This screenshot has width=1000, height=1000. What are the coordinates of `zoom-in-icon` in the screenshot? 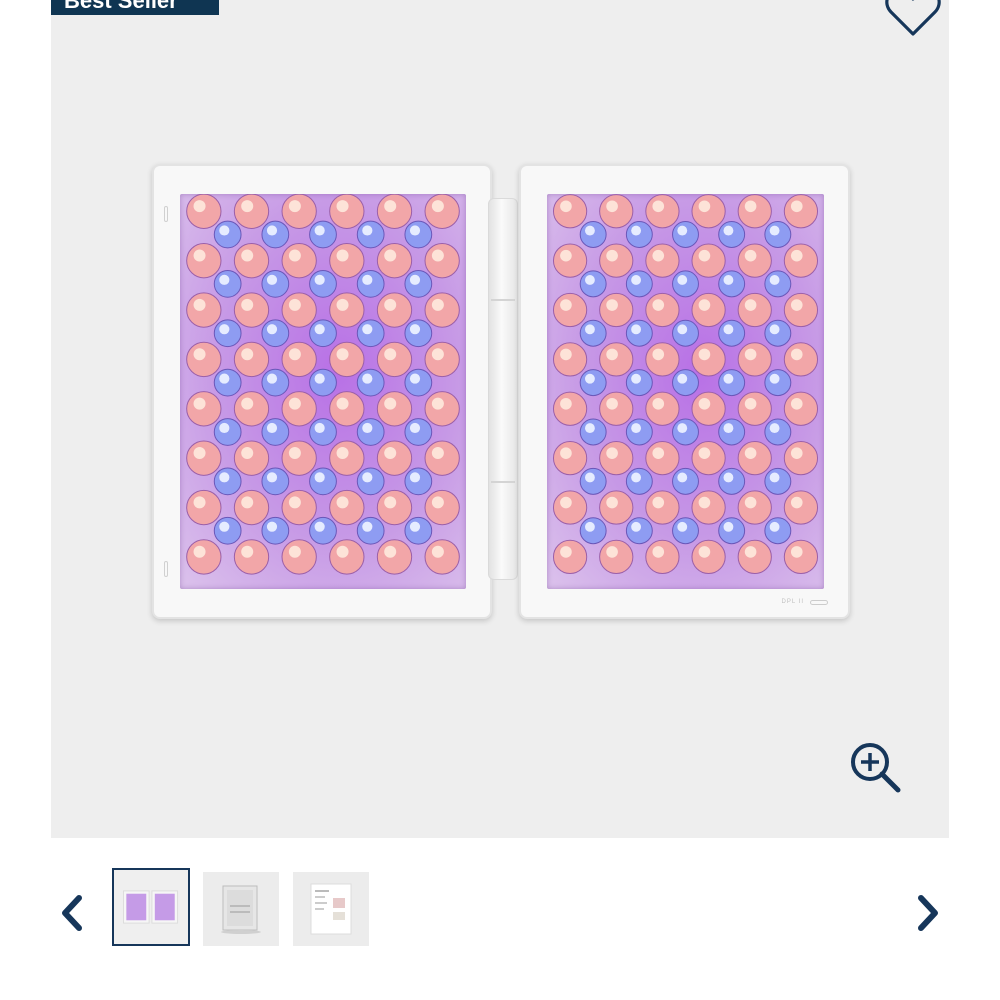 It's located at (876, 768).